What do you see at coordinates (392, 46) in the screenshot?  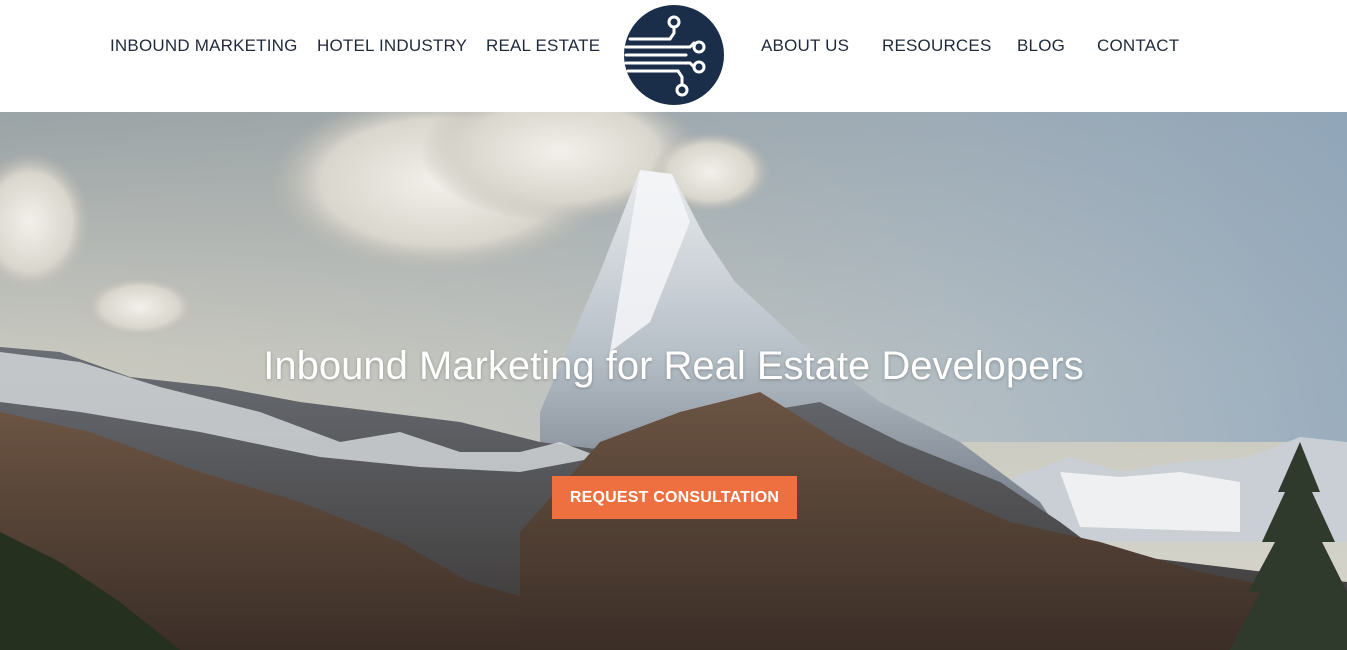 I see `nav-link-hotel-industry: HOTEL INDUSTRY` at bounding box center [392, 46].